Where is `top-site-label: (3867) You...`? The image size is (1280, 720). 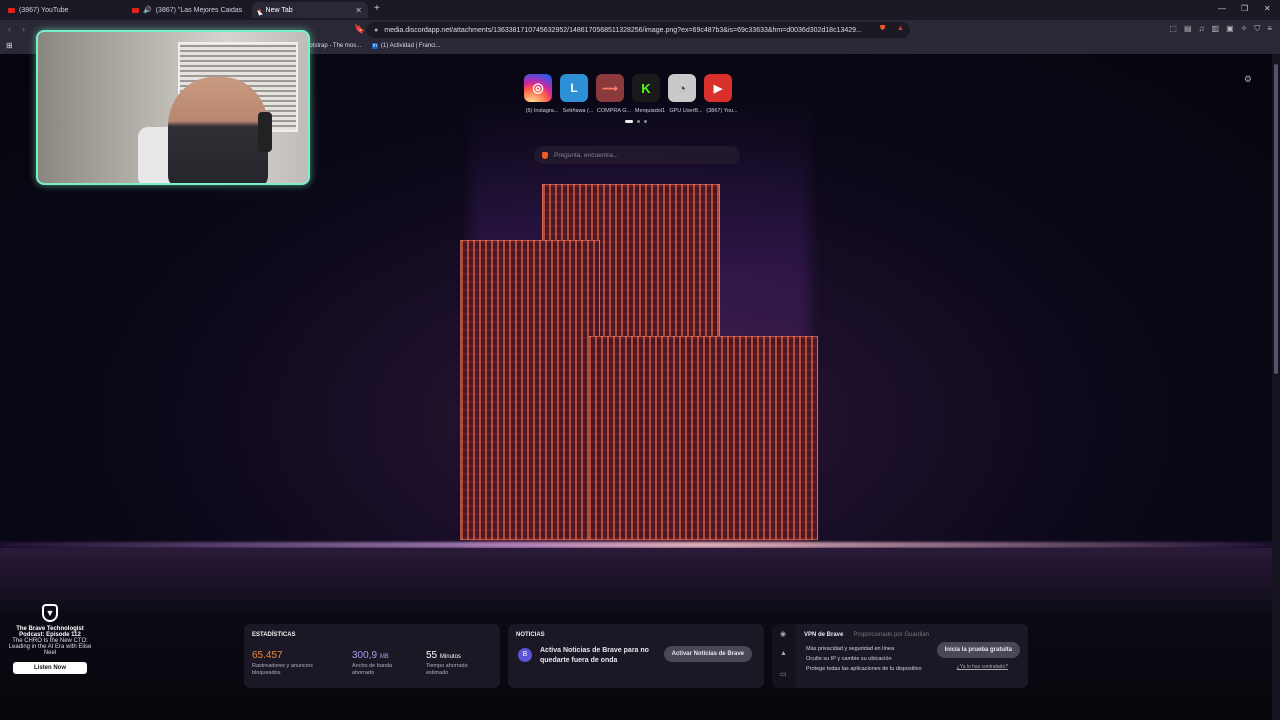 top-site-label: (3867) You... is located at coordinates (722, 111).